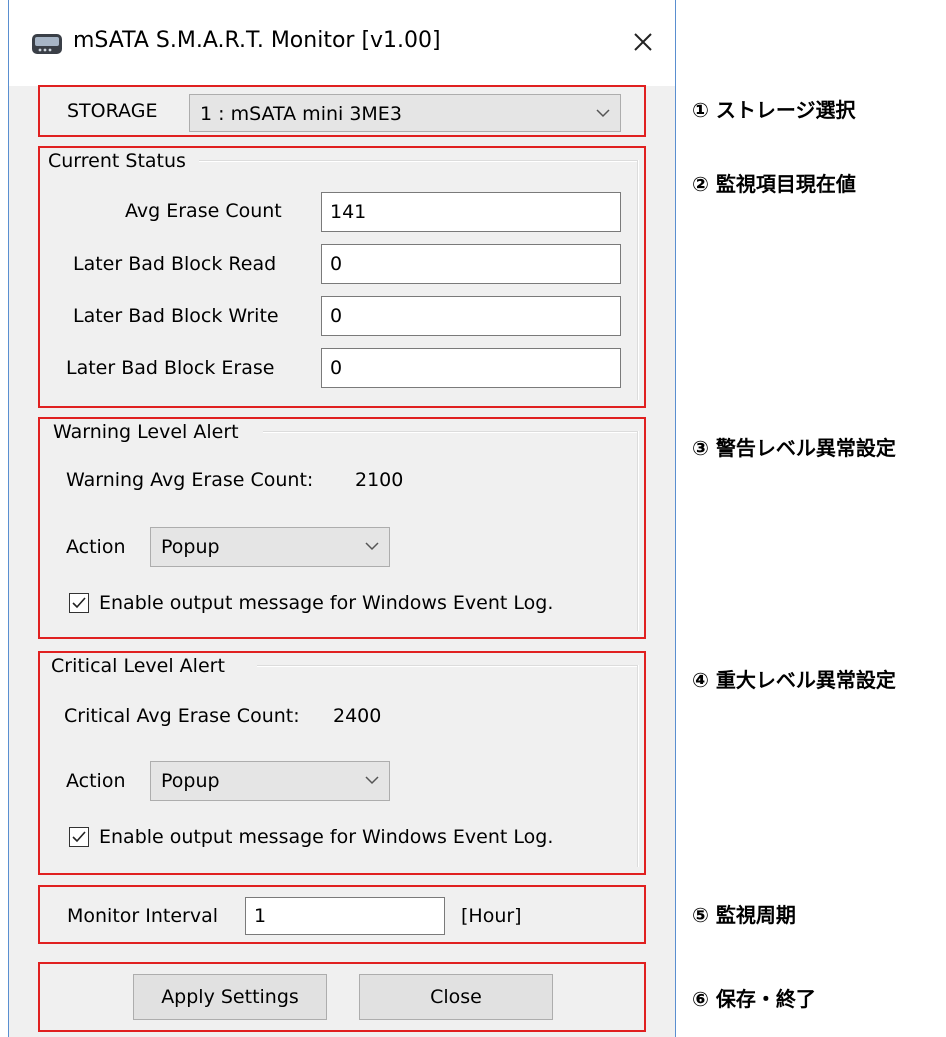 The width and height of the screenshot is (946, 1037). I want to click on warning-count-value: 2100, so click(379, 480).